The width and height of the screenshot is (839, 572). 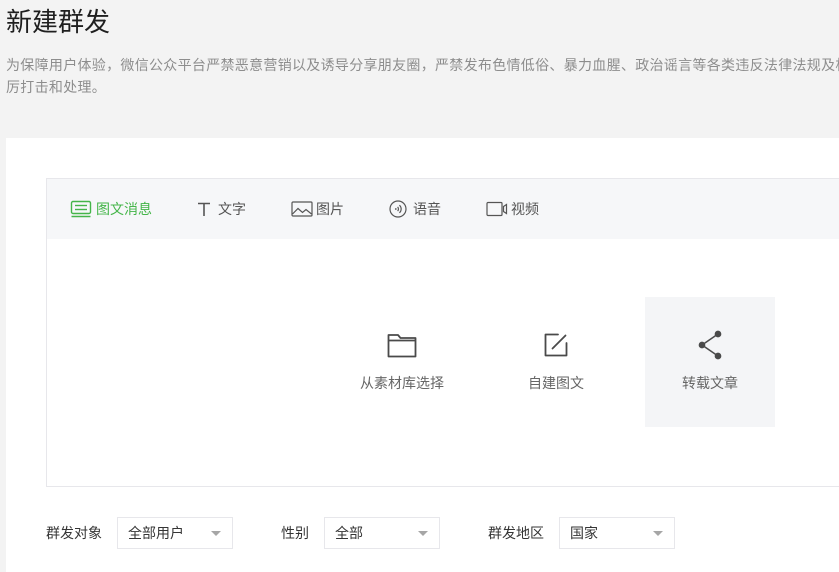 What do you see at coordinates (427, 209) in the screenshot?
I see `tab-label: 语音` at bounding box center [427, 209].